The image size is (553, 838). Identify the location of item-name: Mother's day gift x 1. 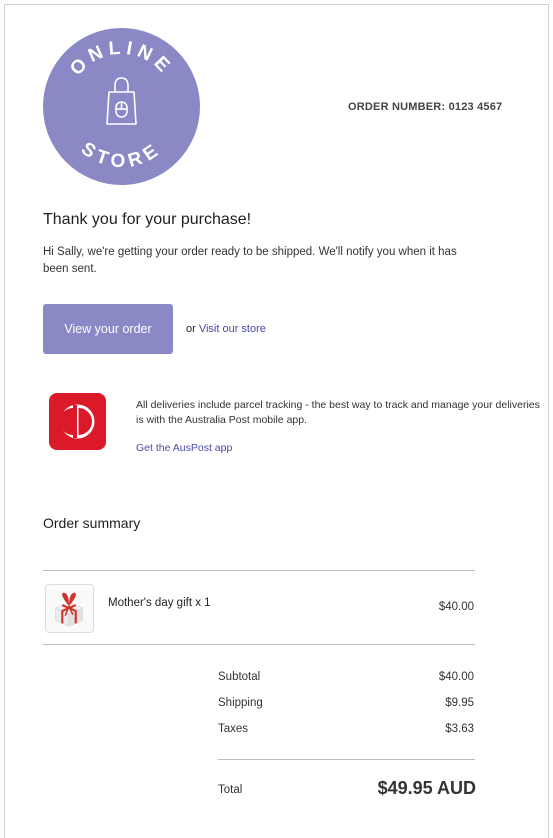
(159, 603).